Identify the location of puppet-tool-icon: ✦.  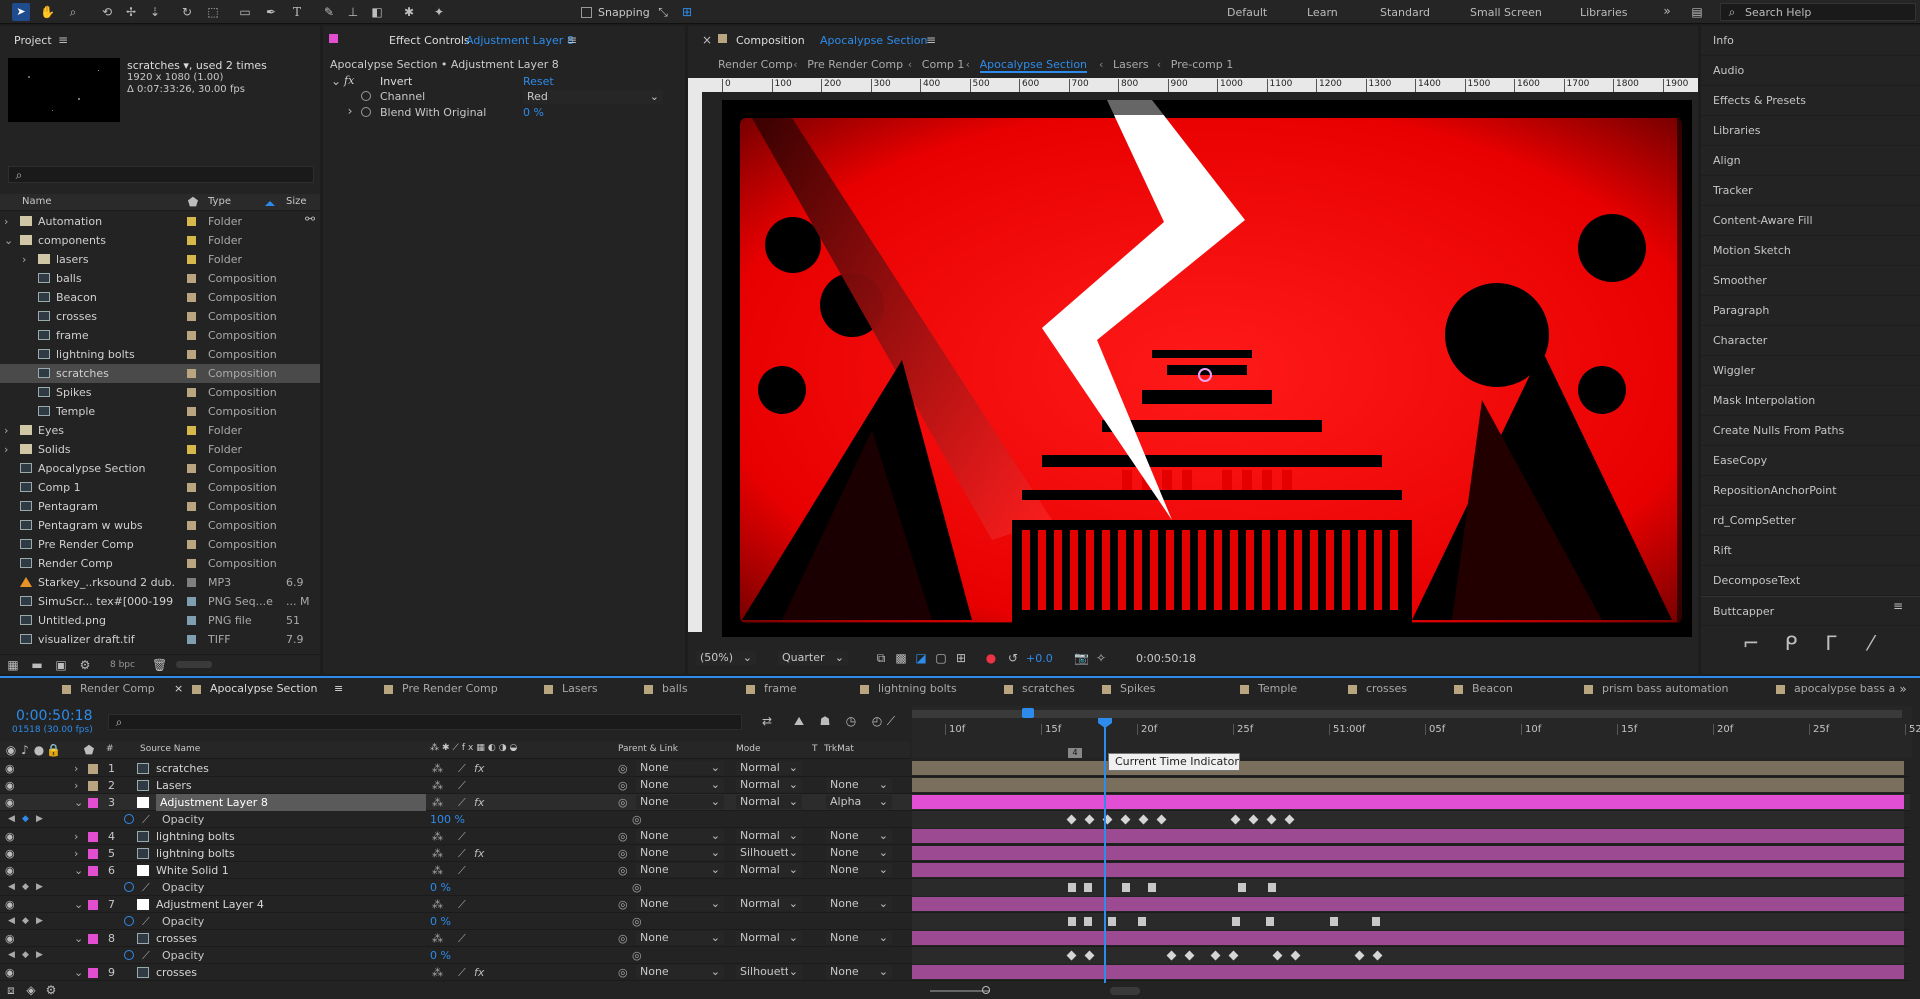
(439, 12).